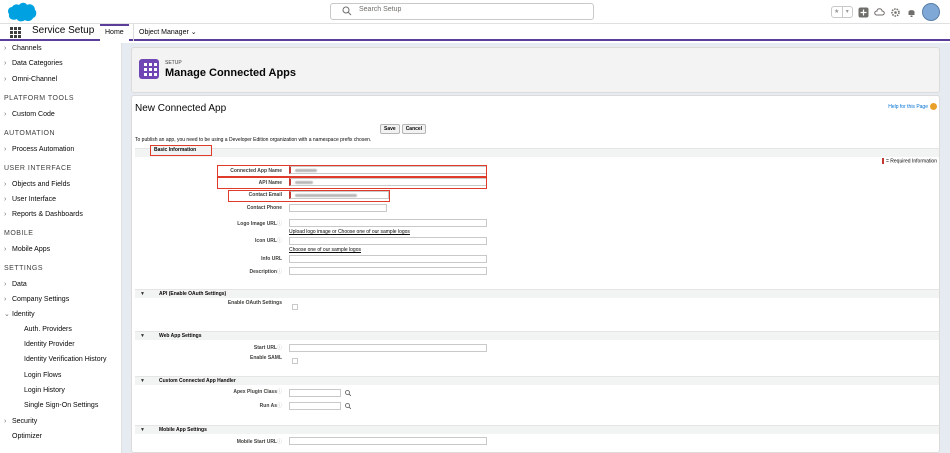 The width and height of the screenshot is (950, 453). I want to click on save-button: Save, so click(390, 129).